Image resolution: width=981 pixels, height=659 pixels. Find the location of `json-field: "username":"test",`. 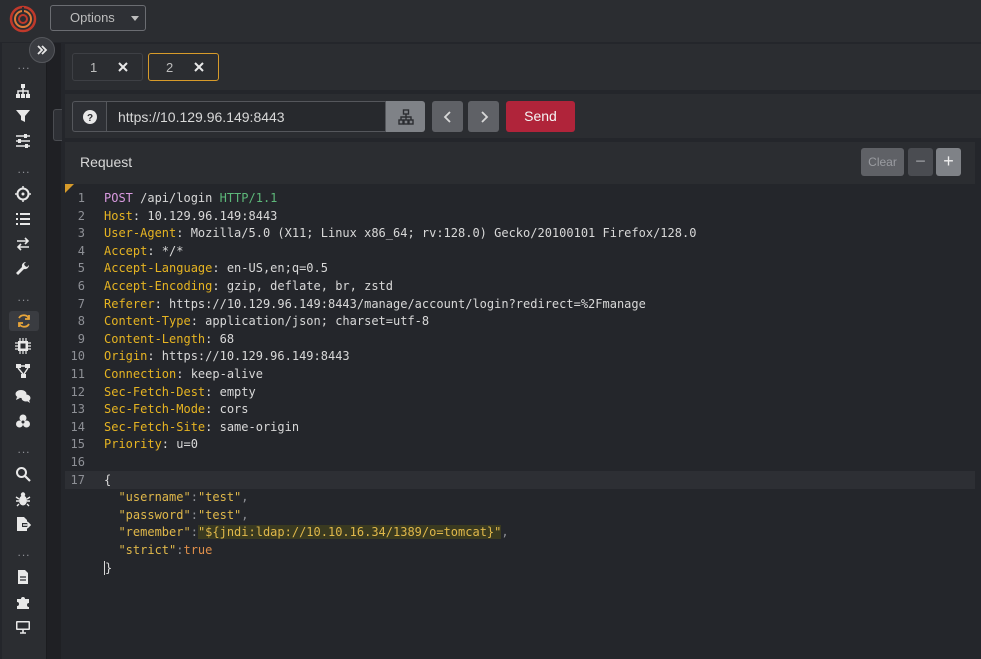

json-field: "username":"test", is located at coordinates (176, 497).